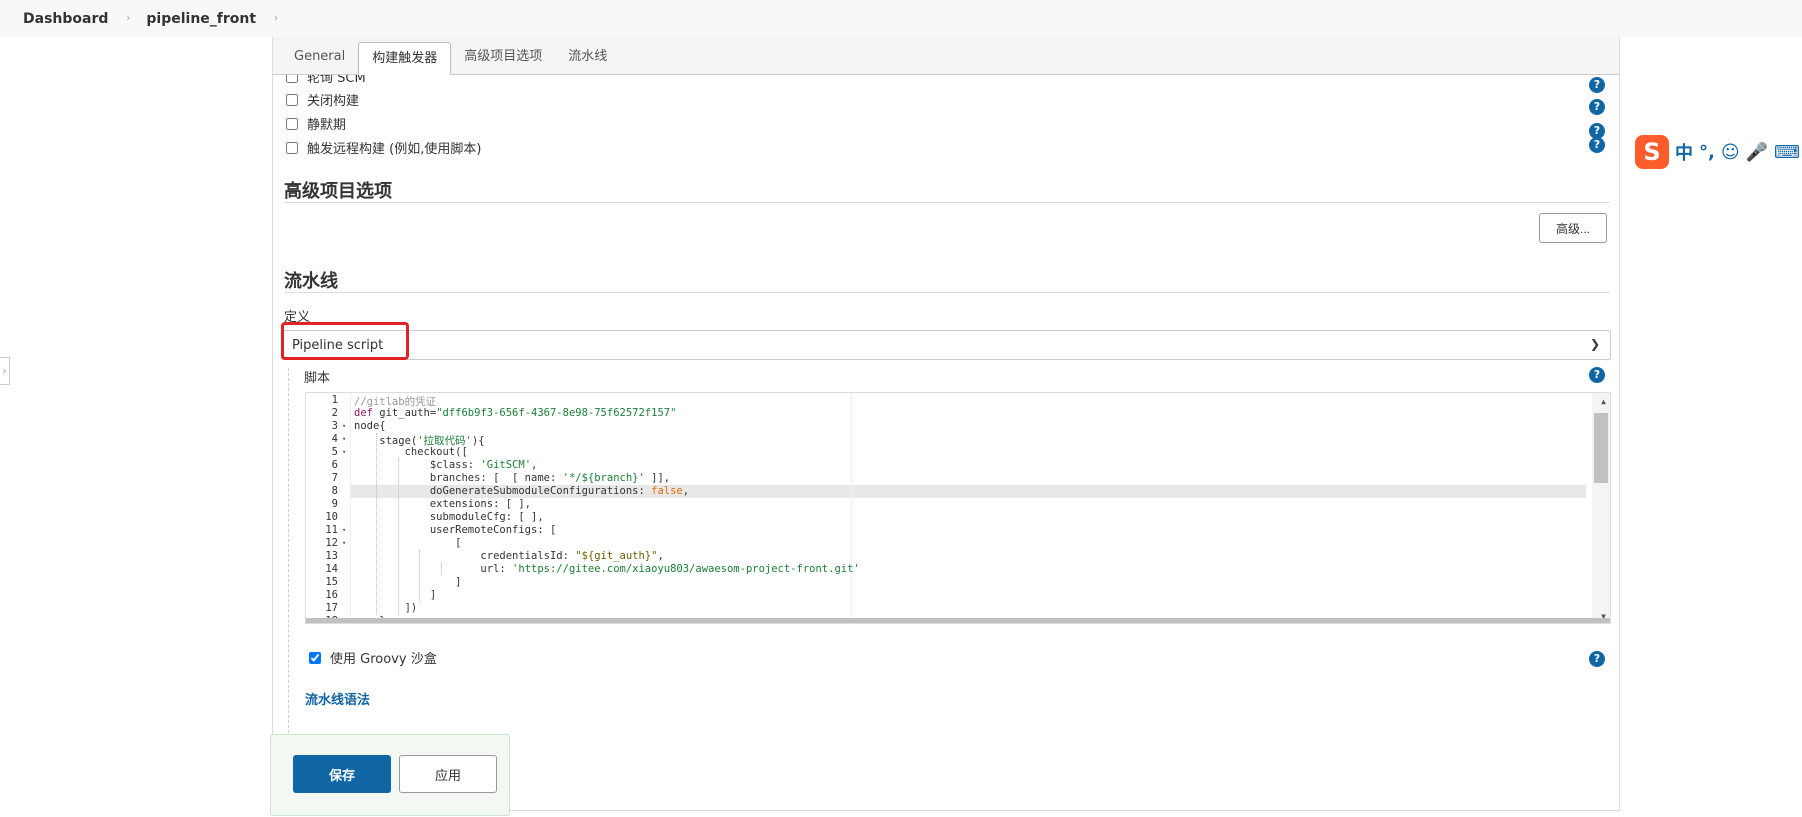 The height and width of the screenshot is (817, 1802). What do you see at coordinates (442, 504) in the screenshot?
I see `code-line: extensions: [ ],` at bounding box center [442, 504].